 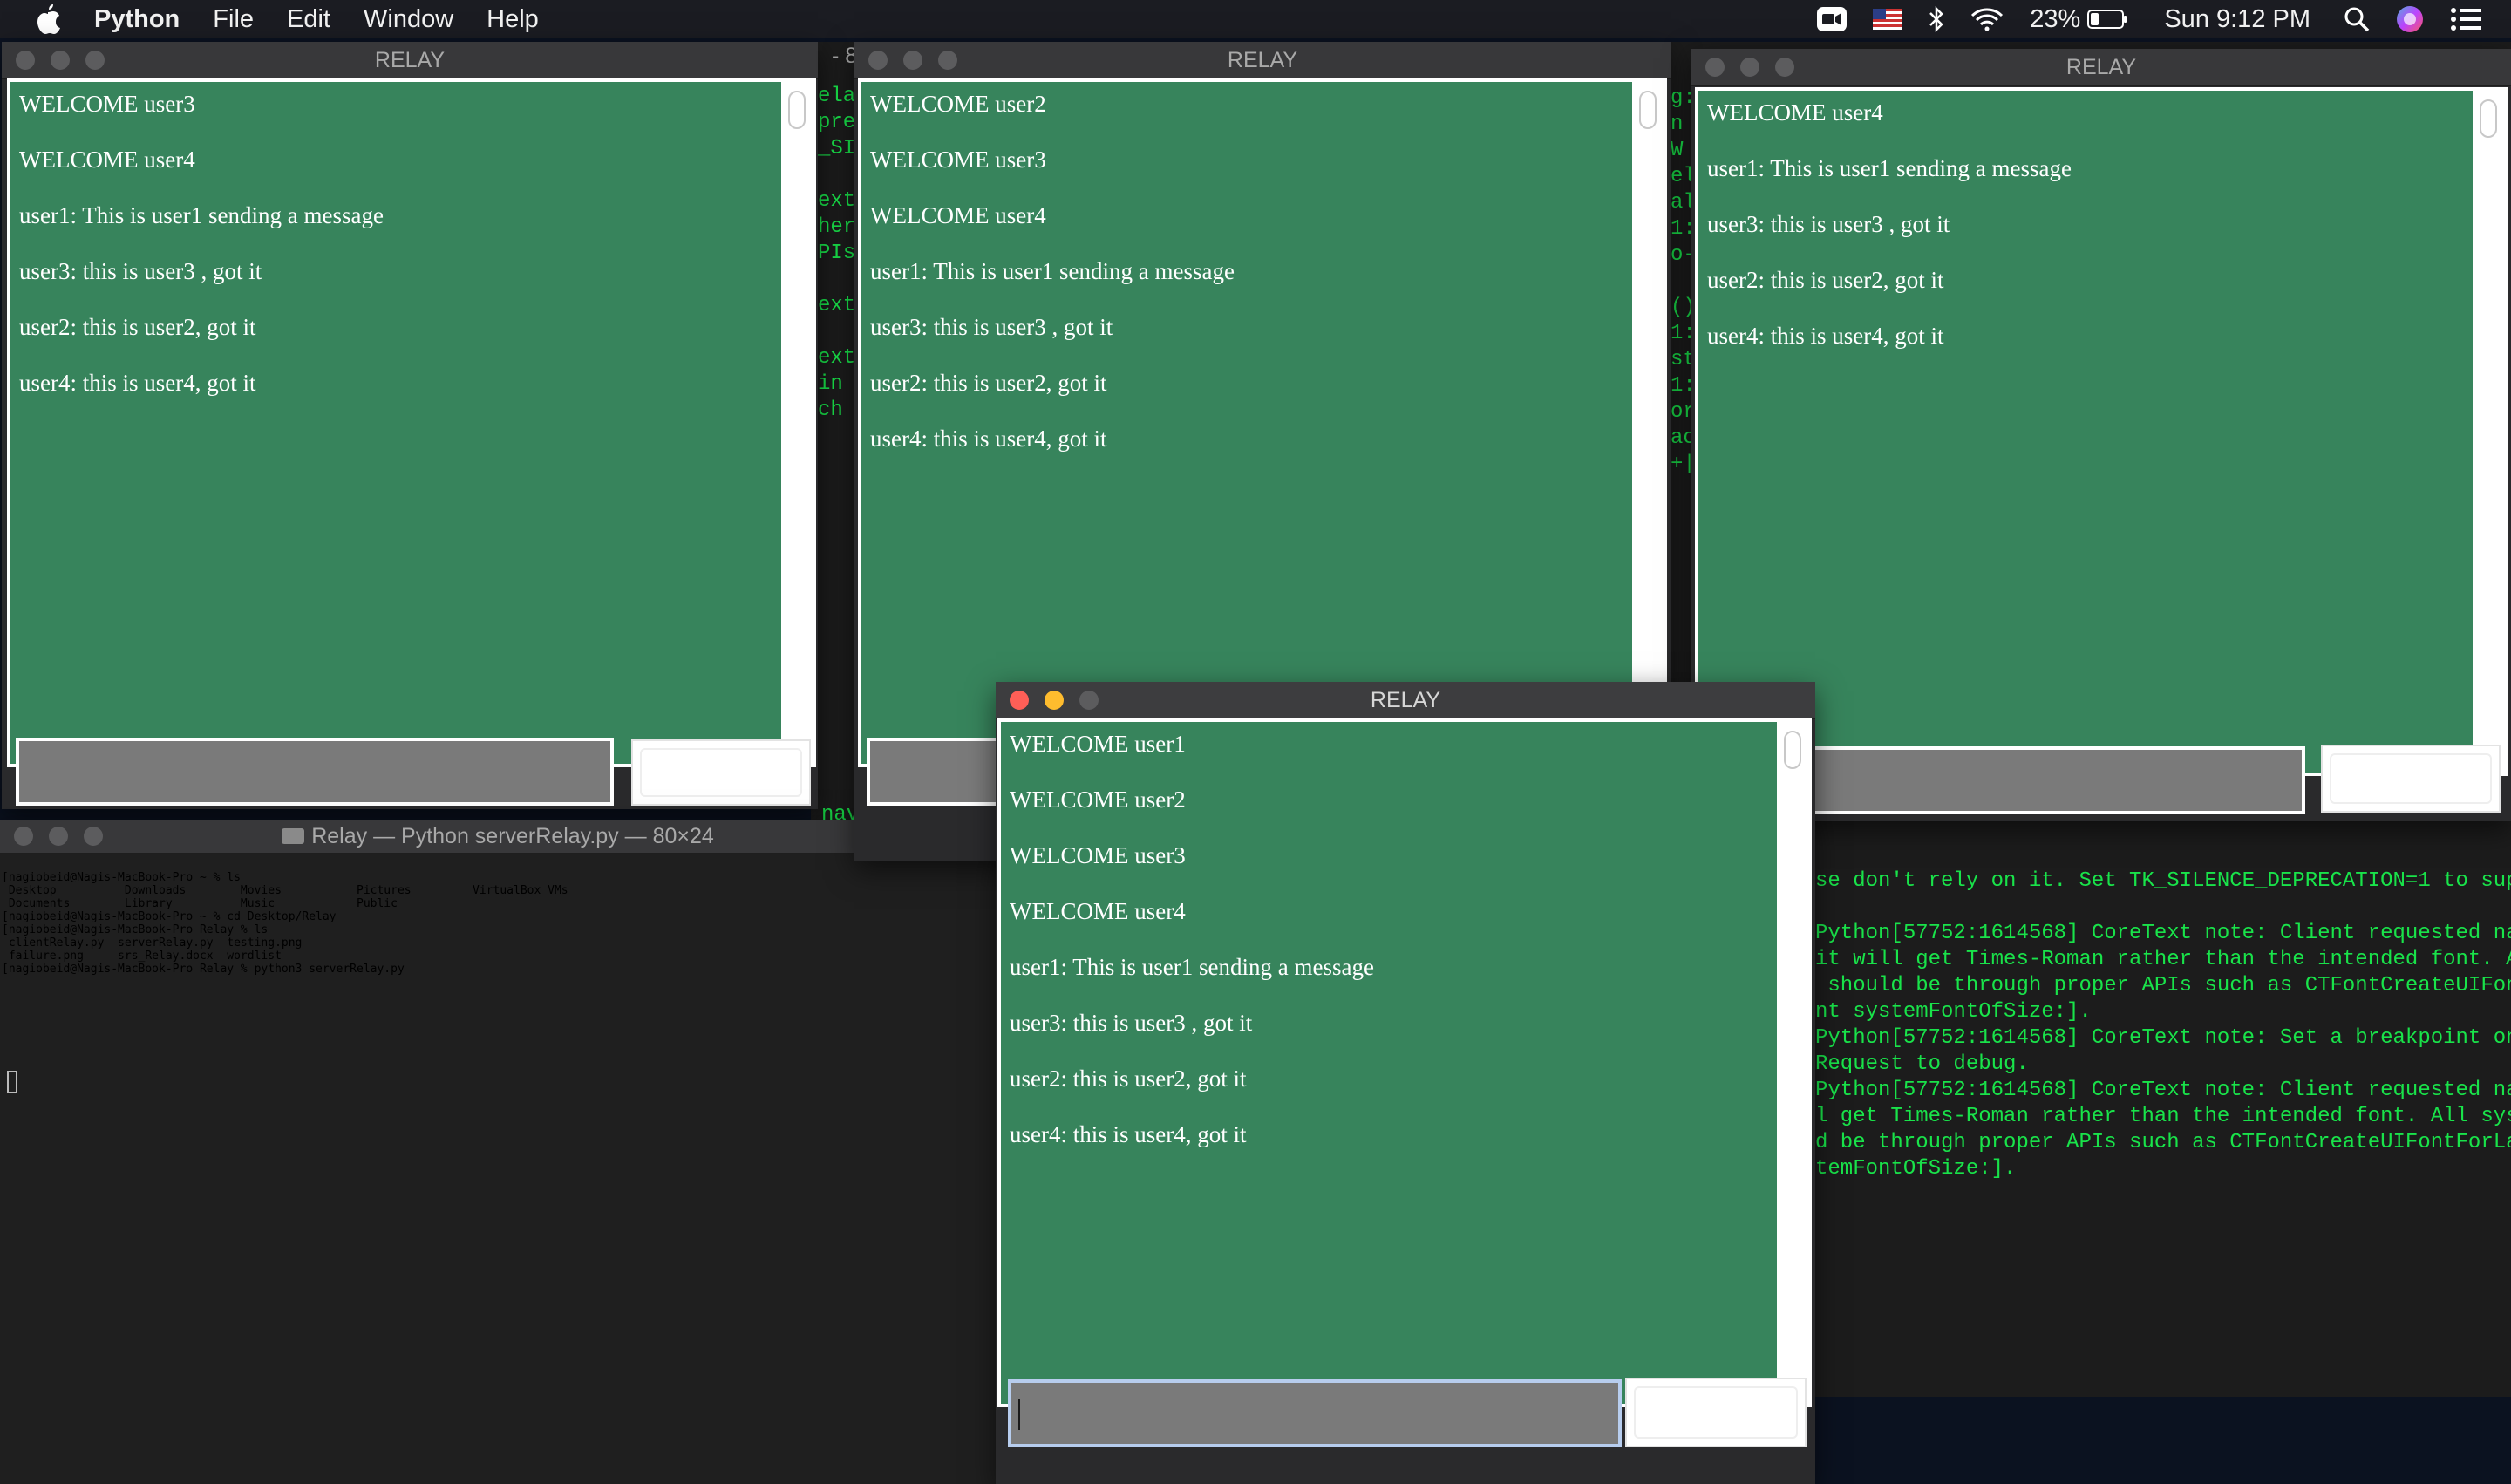 I want to click on terminal-titlebar: Relay — Python serverRelay.py — 80×24, so click(x=498, y=837).